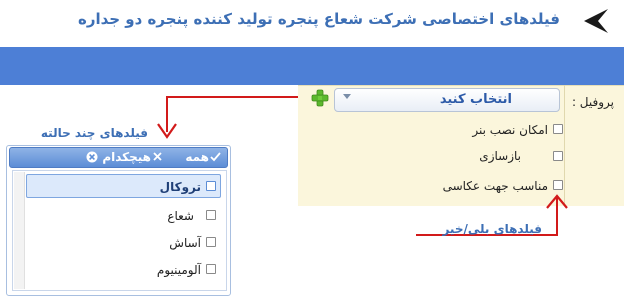  What do you see at coordinates (320, 98) in the screenshot?
I see `add-icon` at bounding box center [320, 98].